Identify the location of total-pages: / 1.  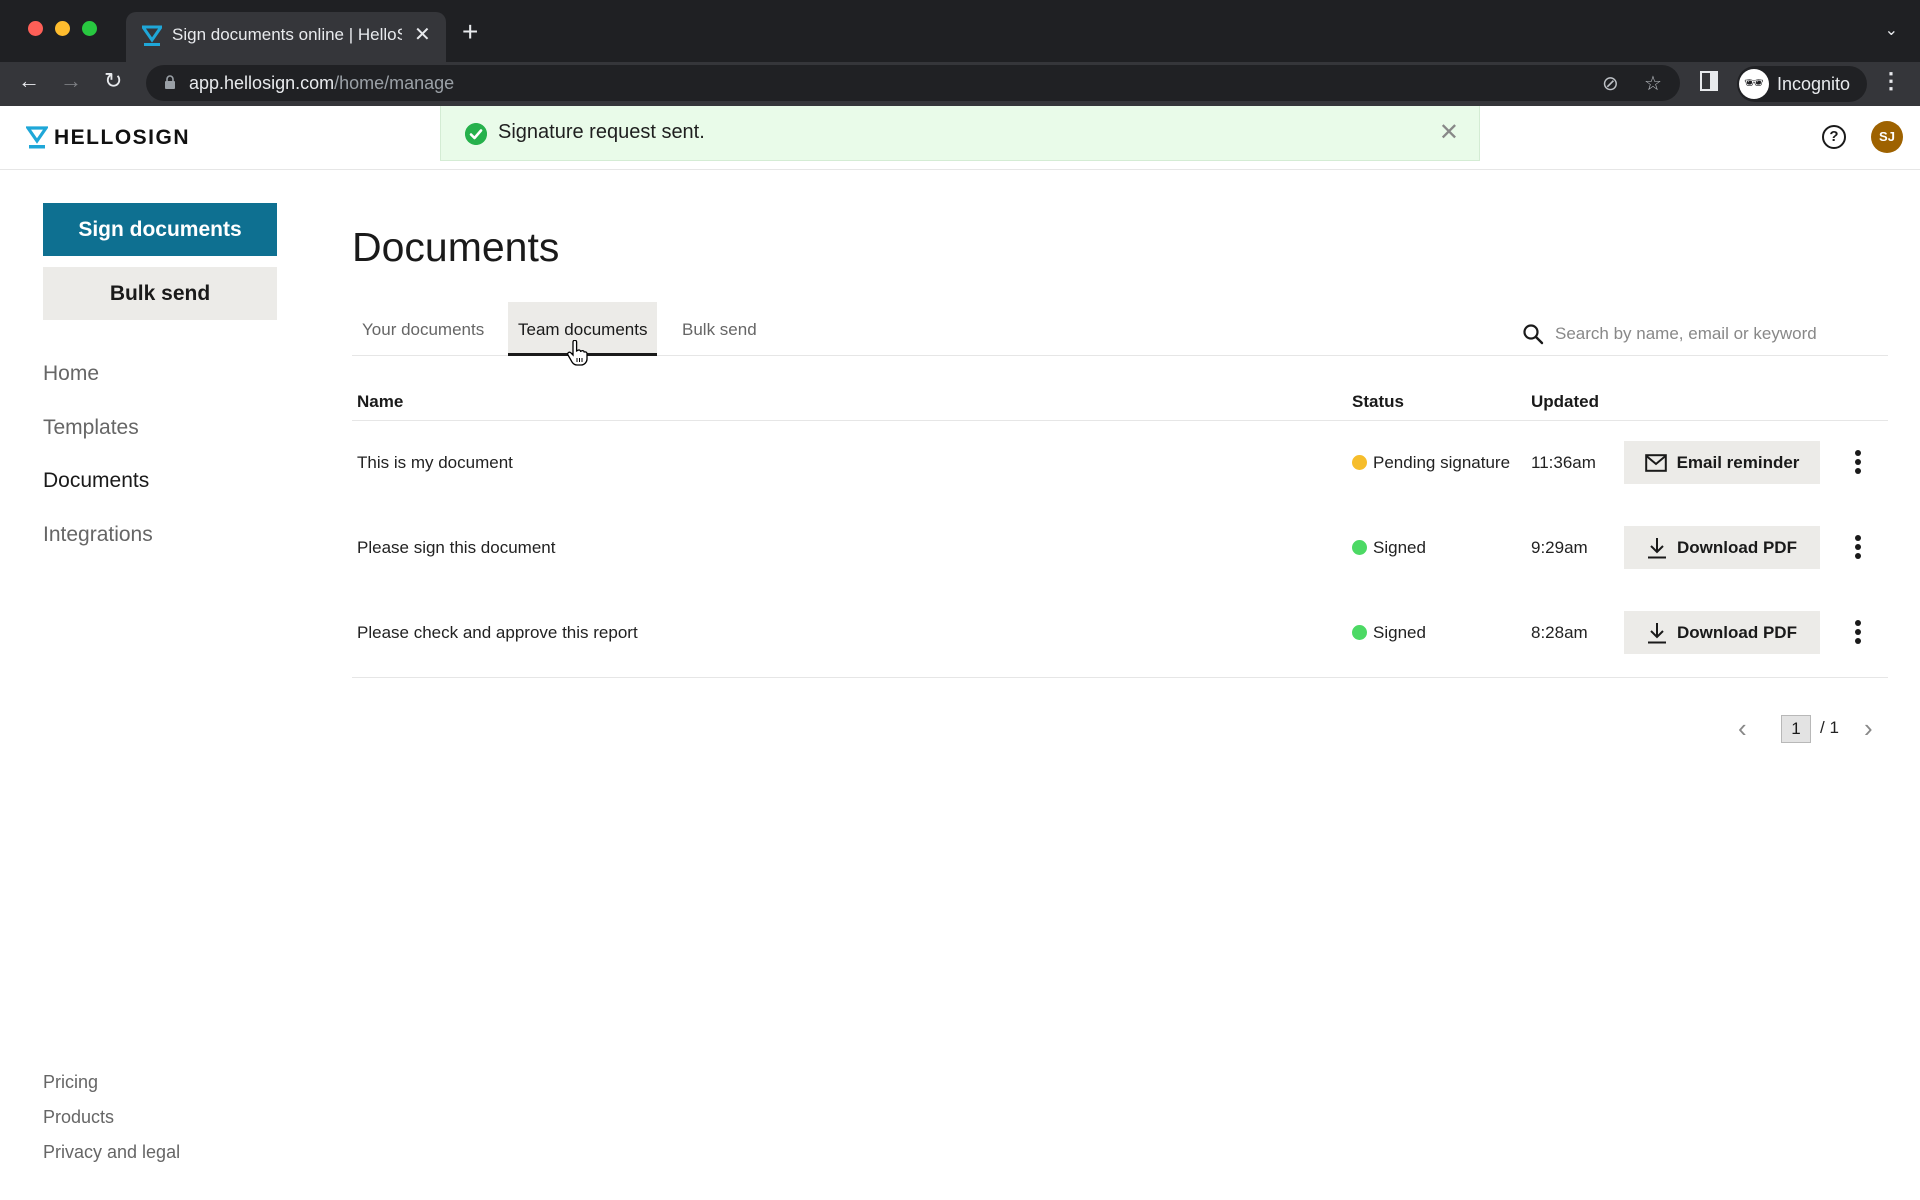
(1829, 727).